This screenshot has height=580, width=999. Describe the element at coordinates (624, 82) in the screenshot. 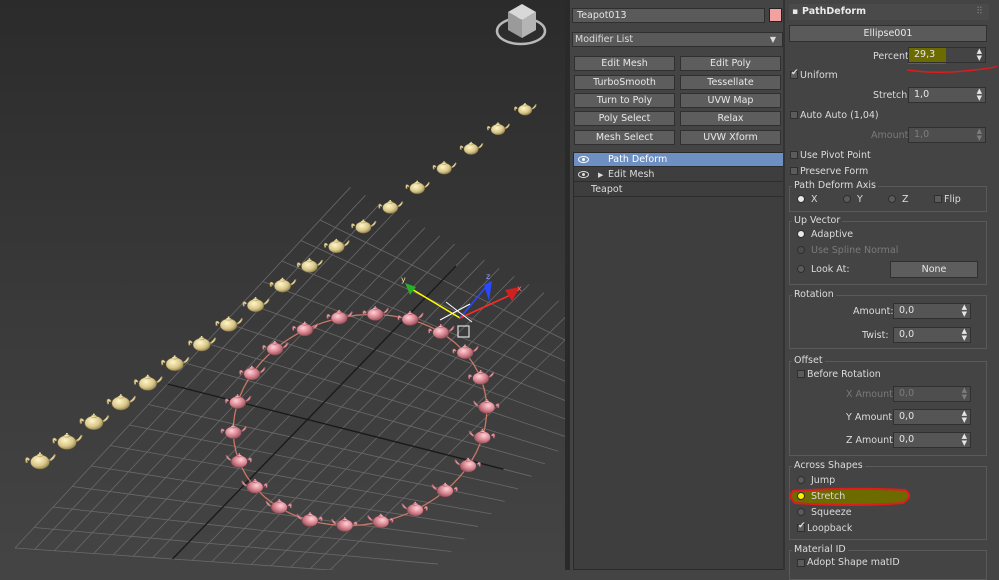

I see `modifier-button-turbosmooth: TurboSmooth` at that location.